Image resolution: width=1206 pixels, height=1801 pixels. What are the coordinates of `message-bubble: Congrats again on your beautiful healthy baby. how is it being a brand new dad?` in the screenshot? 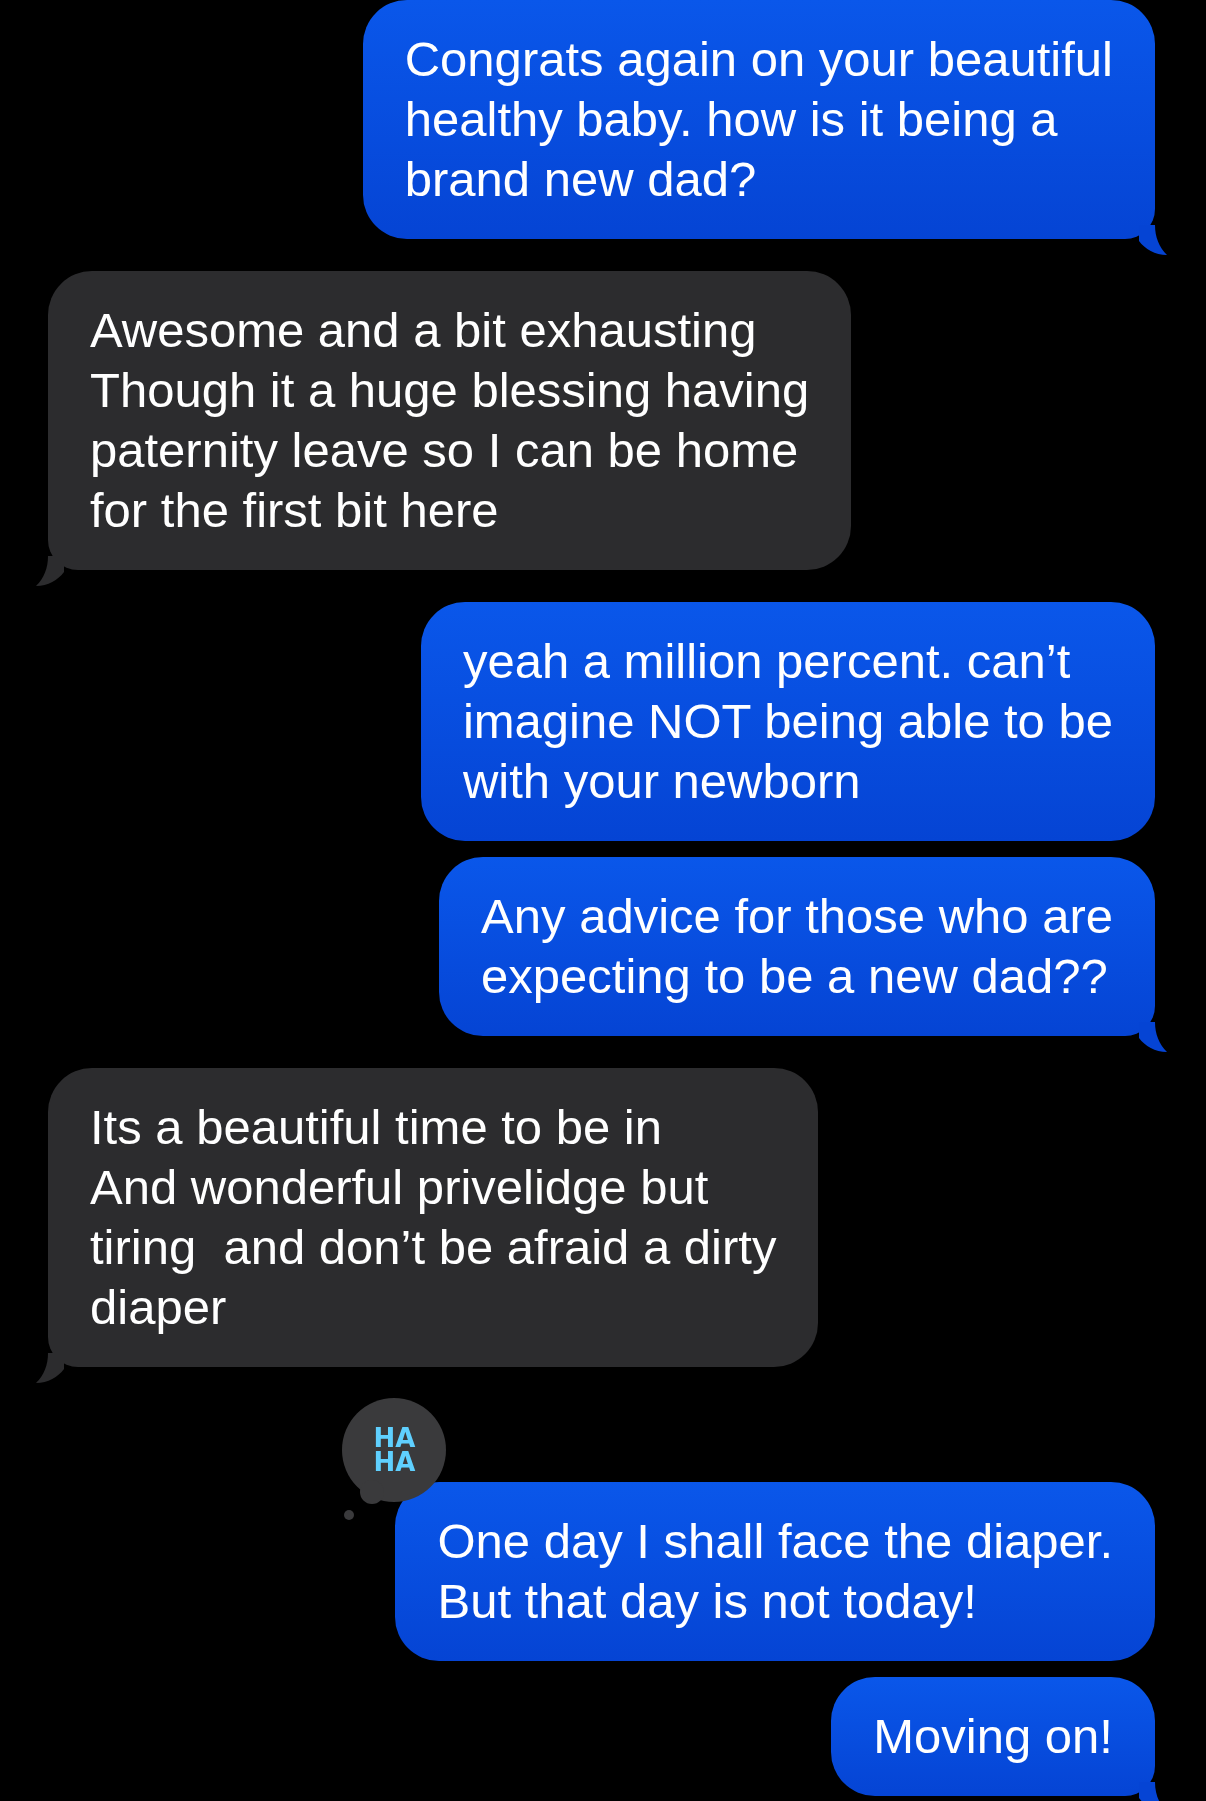 It's located at (758, 119).